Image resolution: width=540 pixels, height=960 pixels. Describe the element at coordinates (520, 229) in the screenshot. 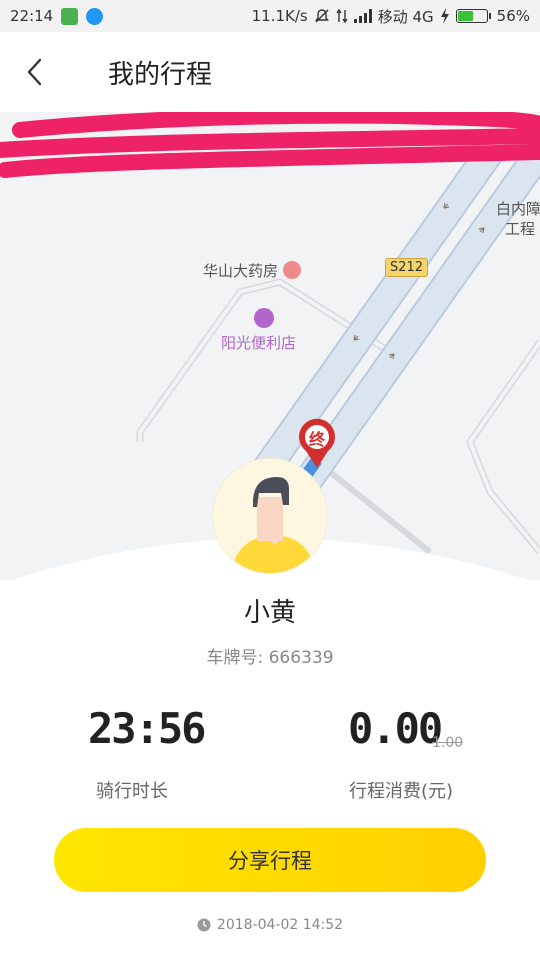

I see `edge-label-2: 工程` at that location.